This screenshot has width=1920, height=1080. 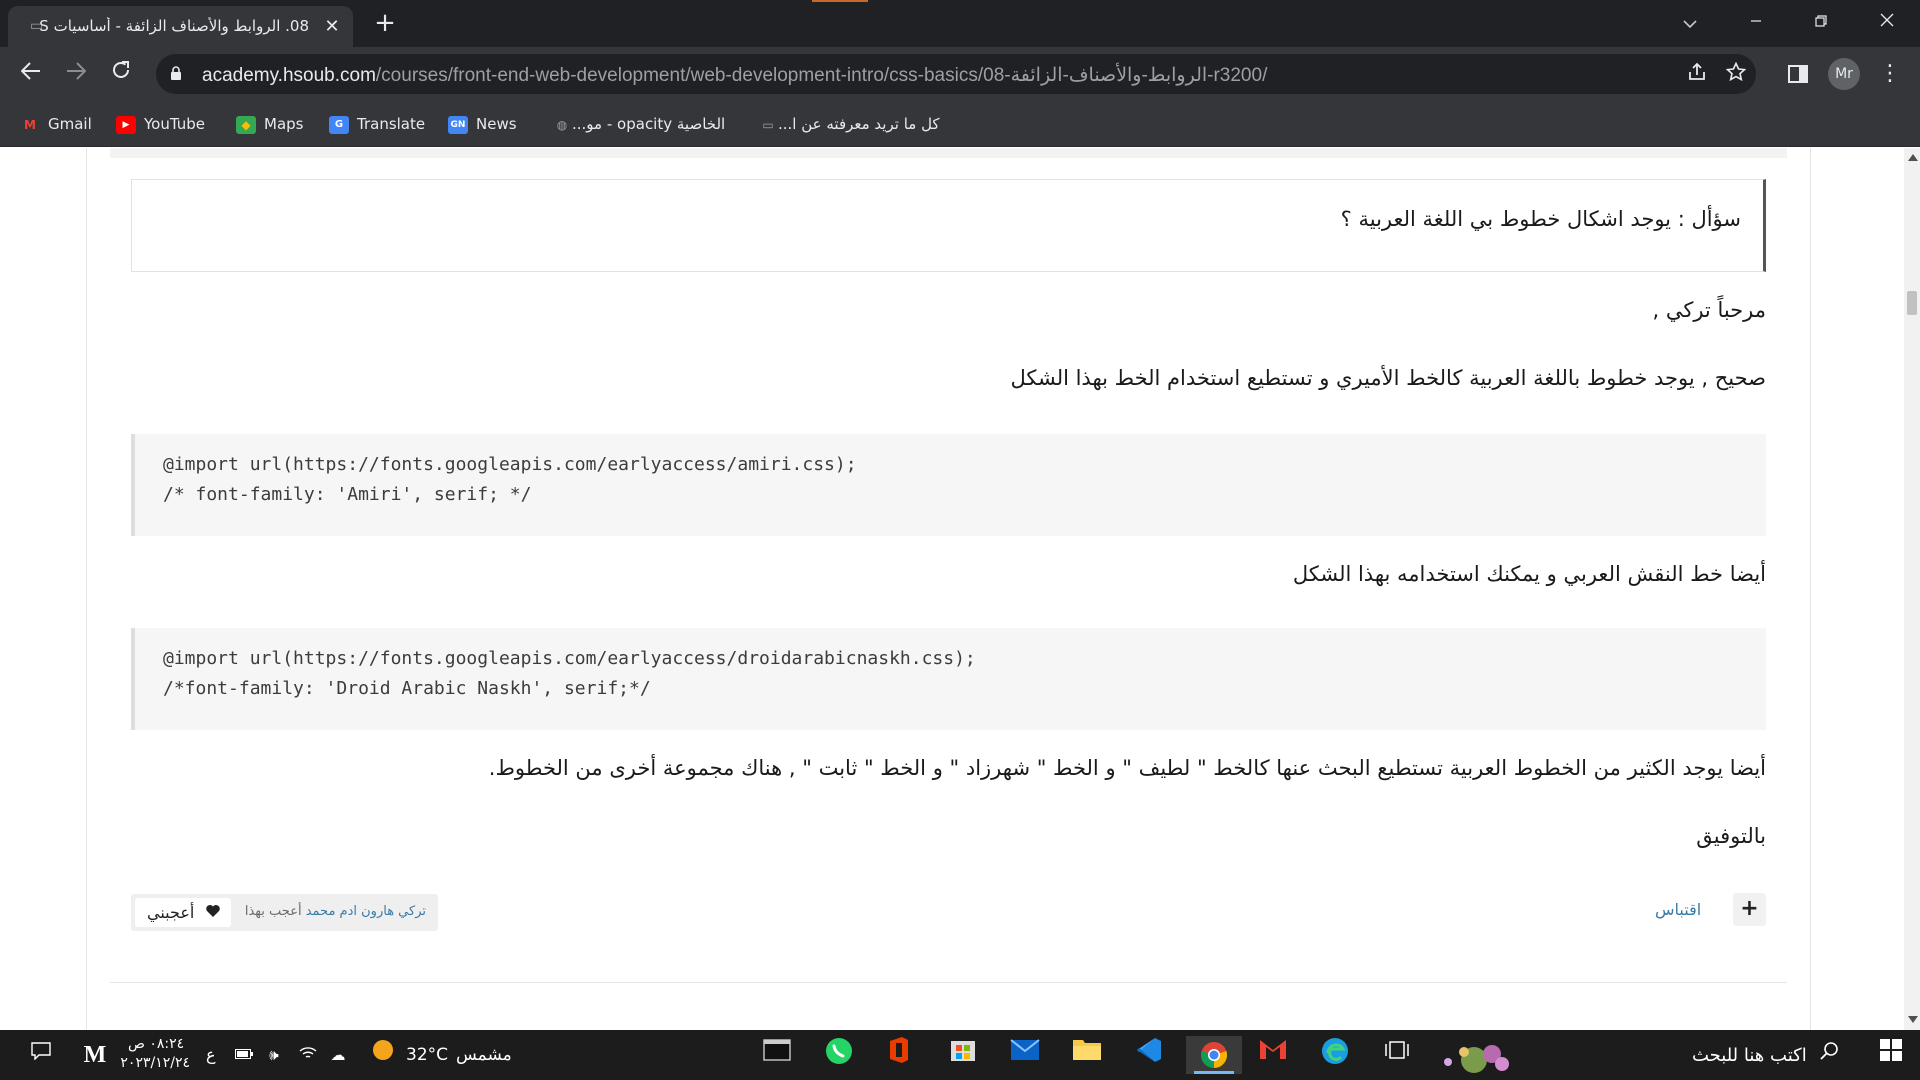 I want to click on new-tab-button: +, so click(x=385, y=24).